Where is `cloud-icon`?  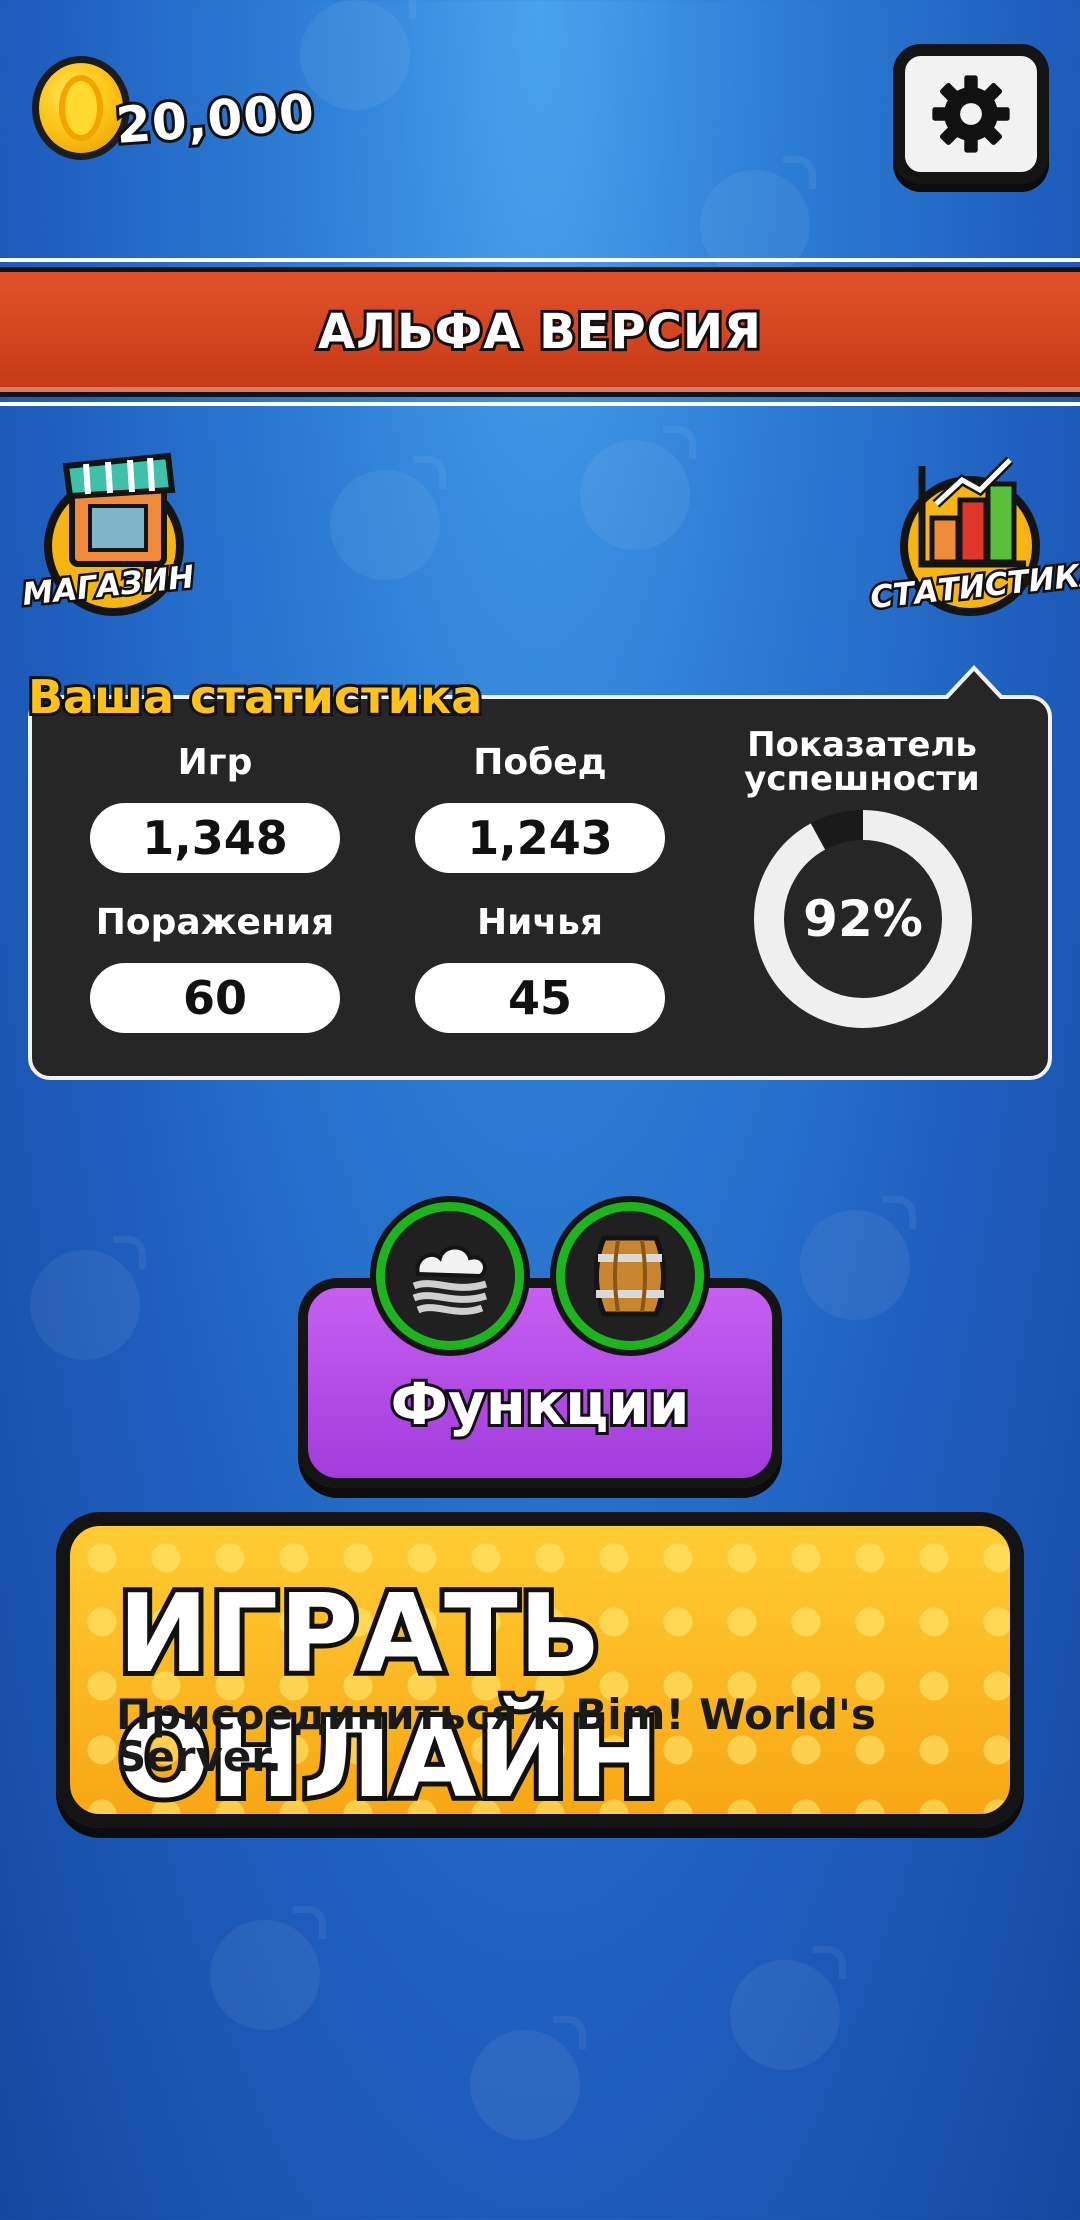
cloud-icon is located at coordinates (450, 1276).